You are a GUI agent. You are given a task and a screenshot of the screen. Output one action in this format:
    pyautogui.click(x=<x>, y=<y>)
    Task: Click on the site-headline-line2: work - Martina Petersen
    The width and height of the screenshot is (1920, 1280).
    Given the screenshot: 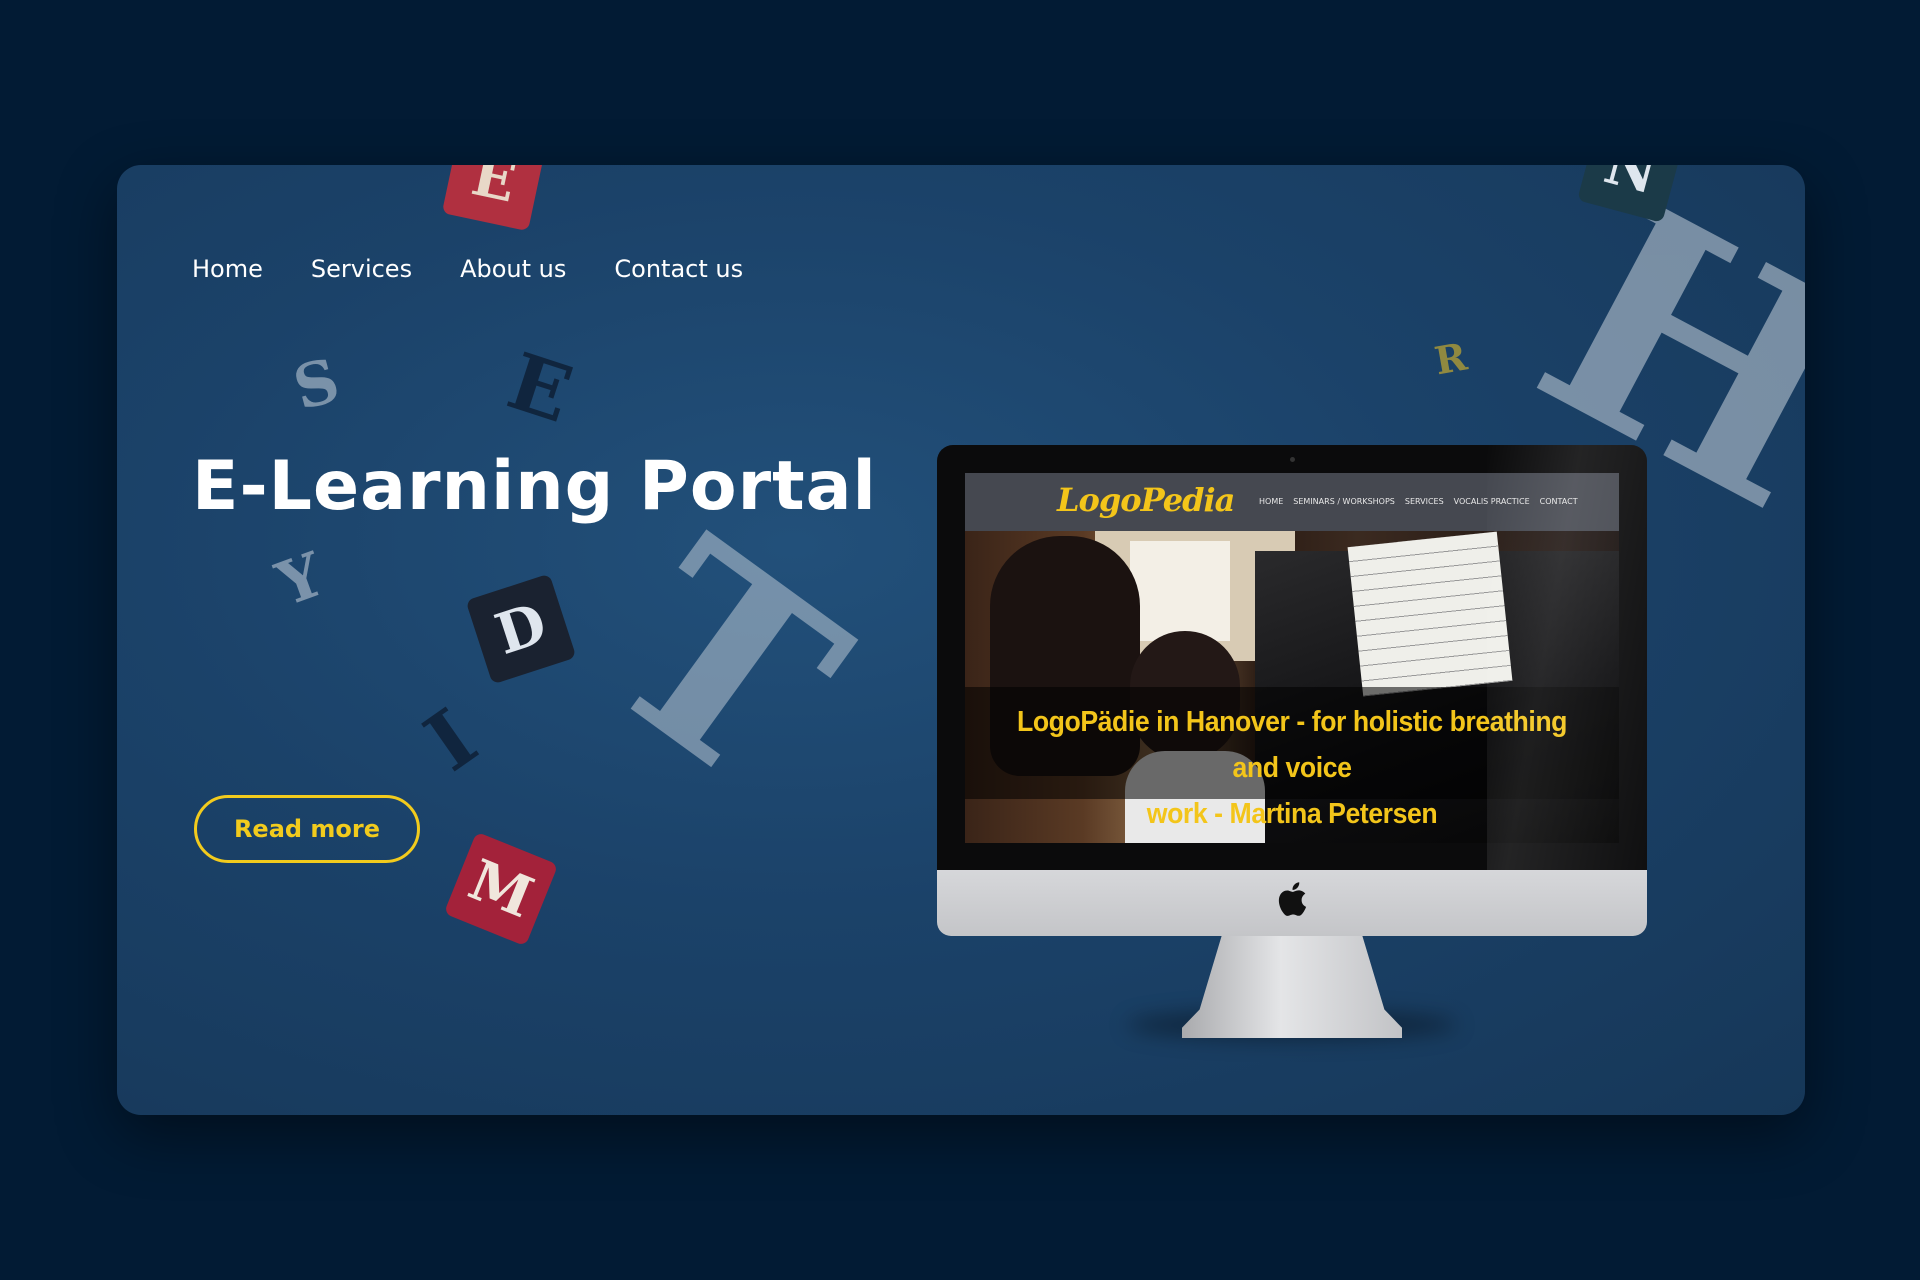 What is the action you would take?
    pyautogui.click(x=1292, y=814)
    